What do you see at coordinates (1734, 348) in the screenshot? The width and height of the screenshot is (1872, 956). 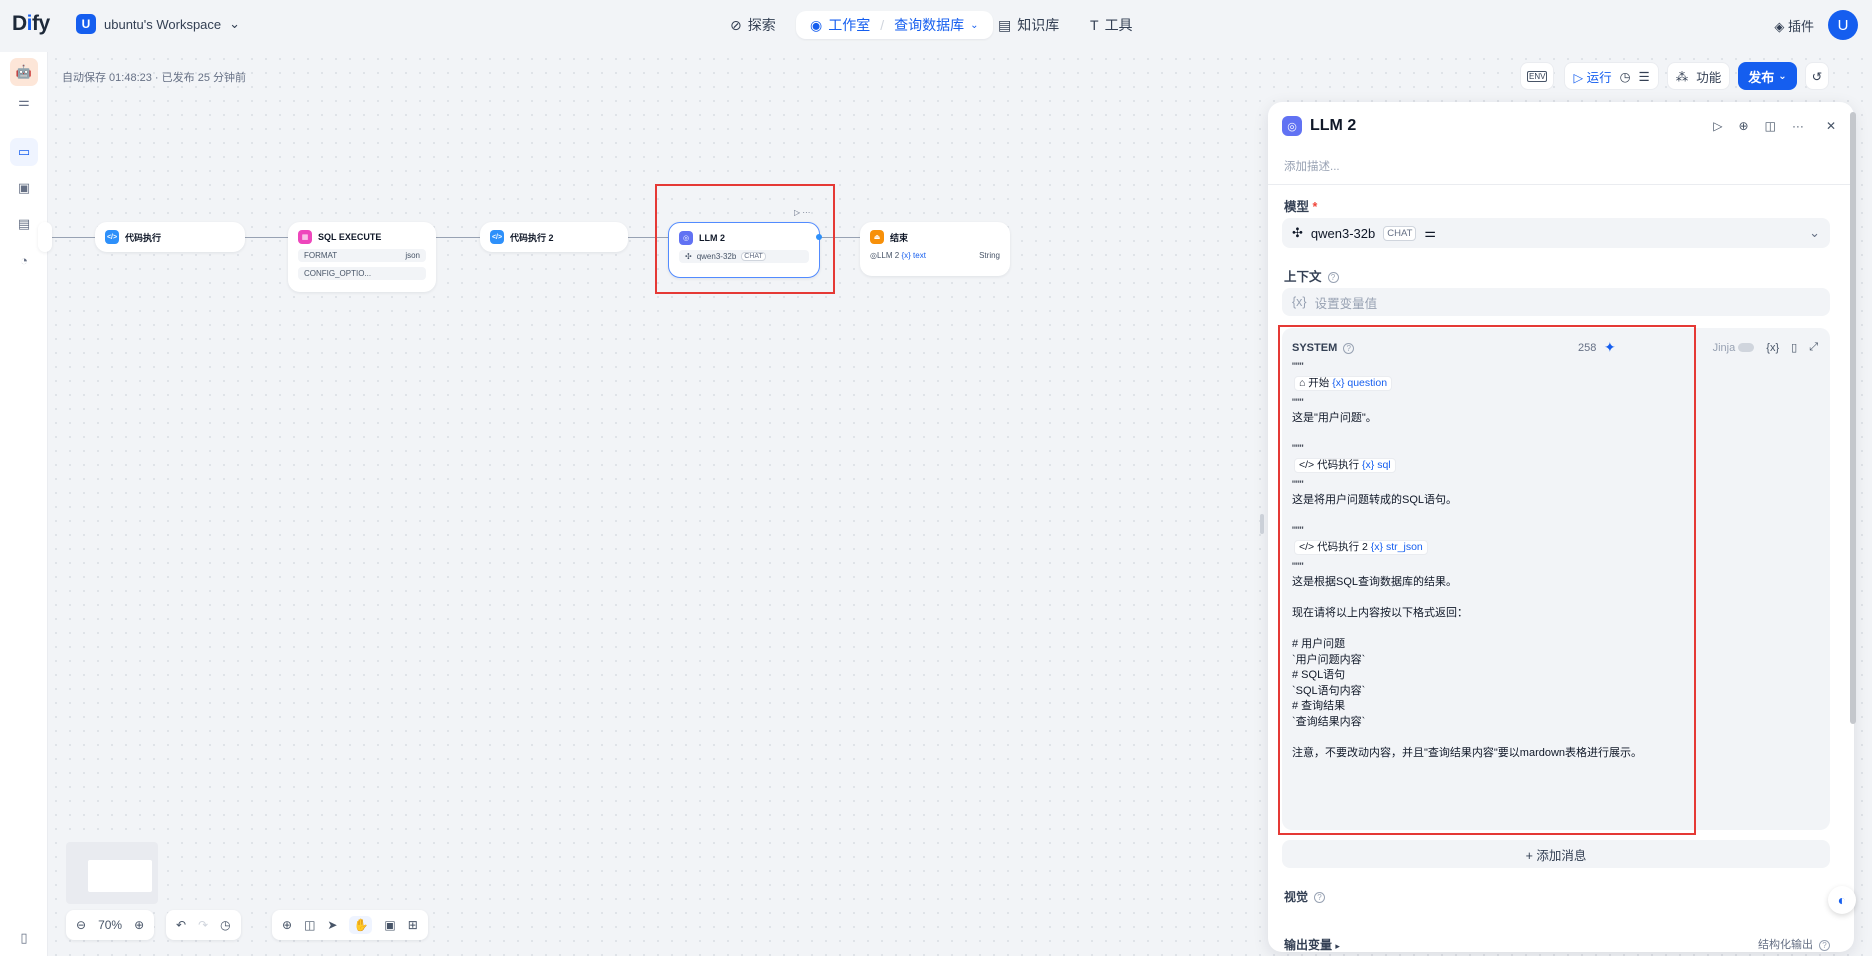 I see `jinja-toggle: Jinja` at bounding box center [1734, 348].